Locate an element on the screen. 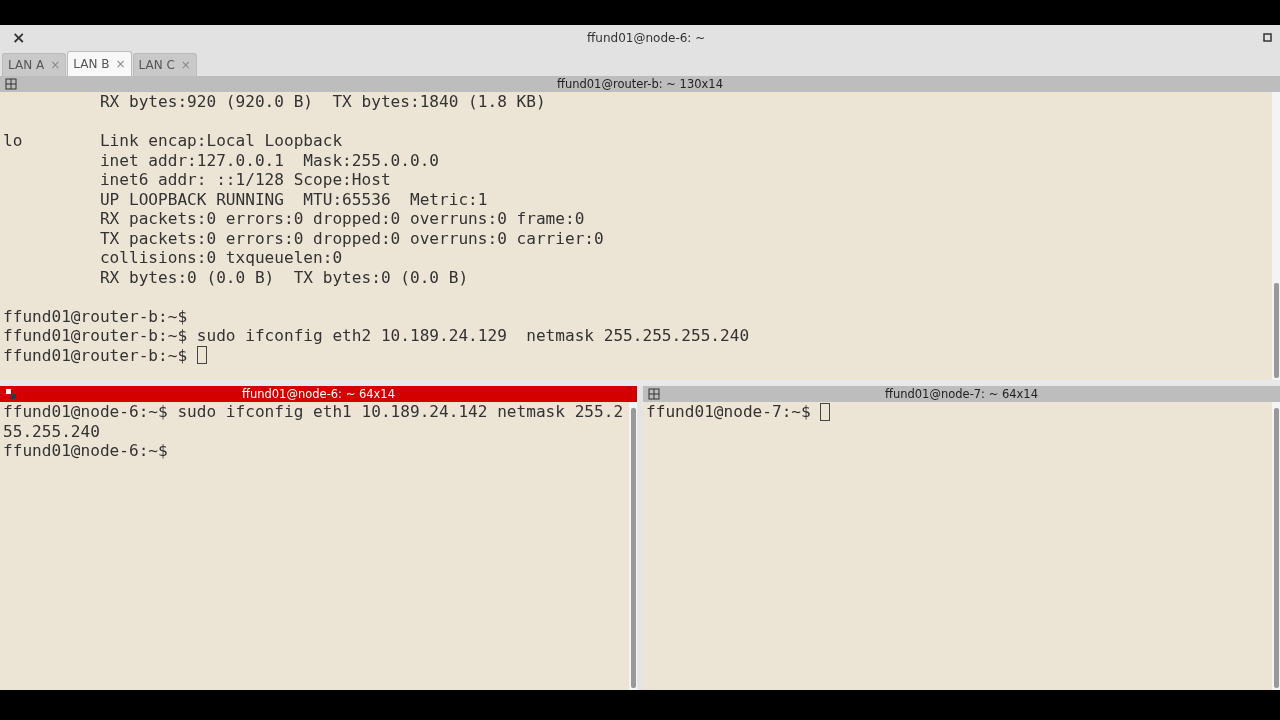  tab: LAN B × is located at coordinates (99, 63).